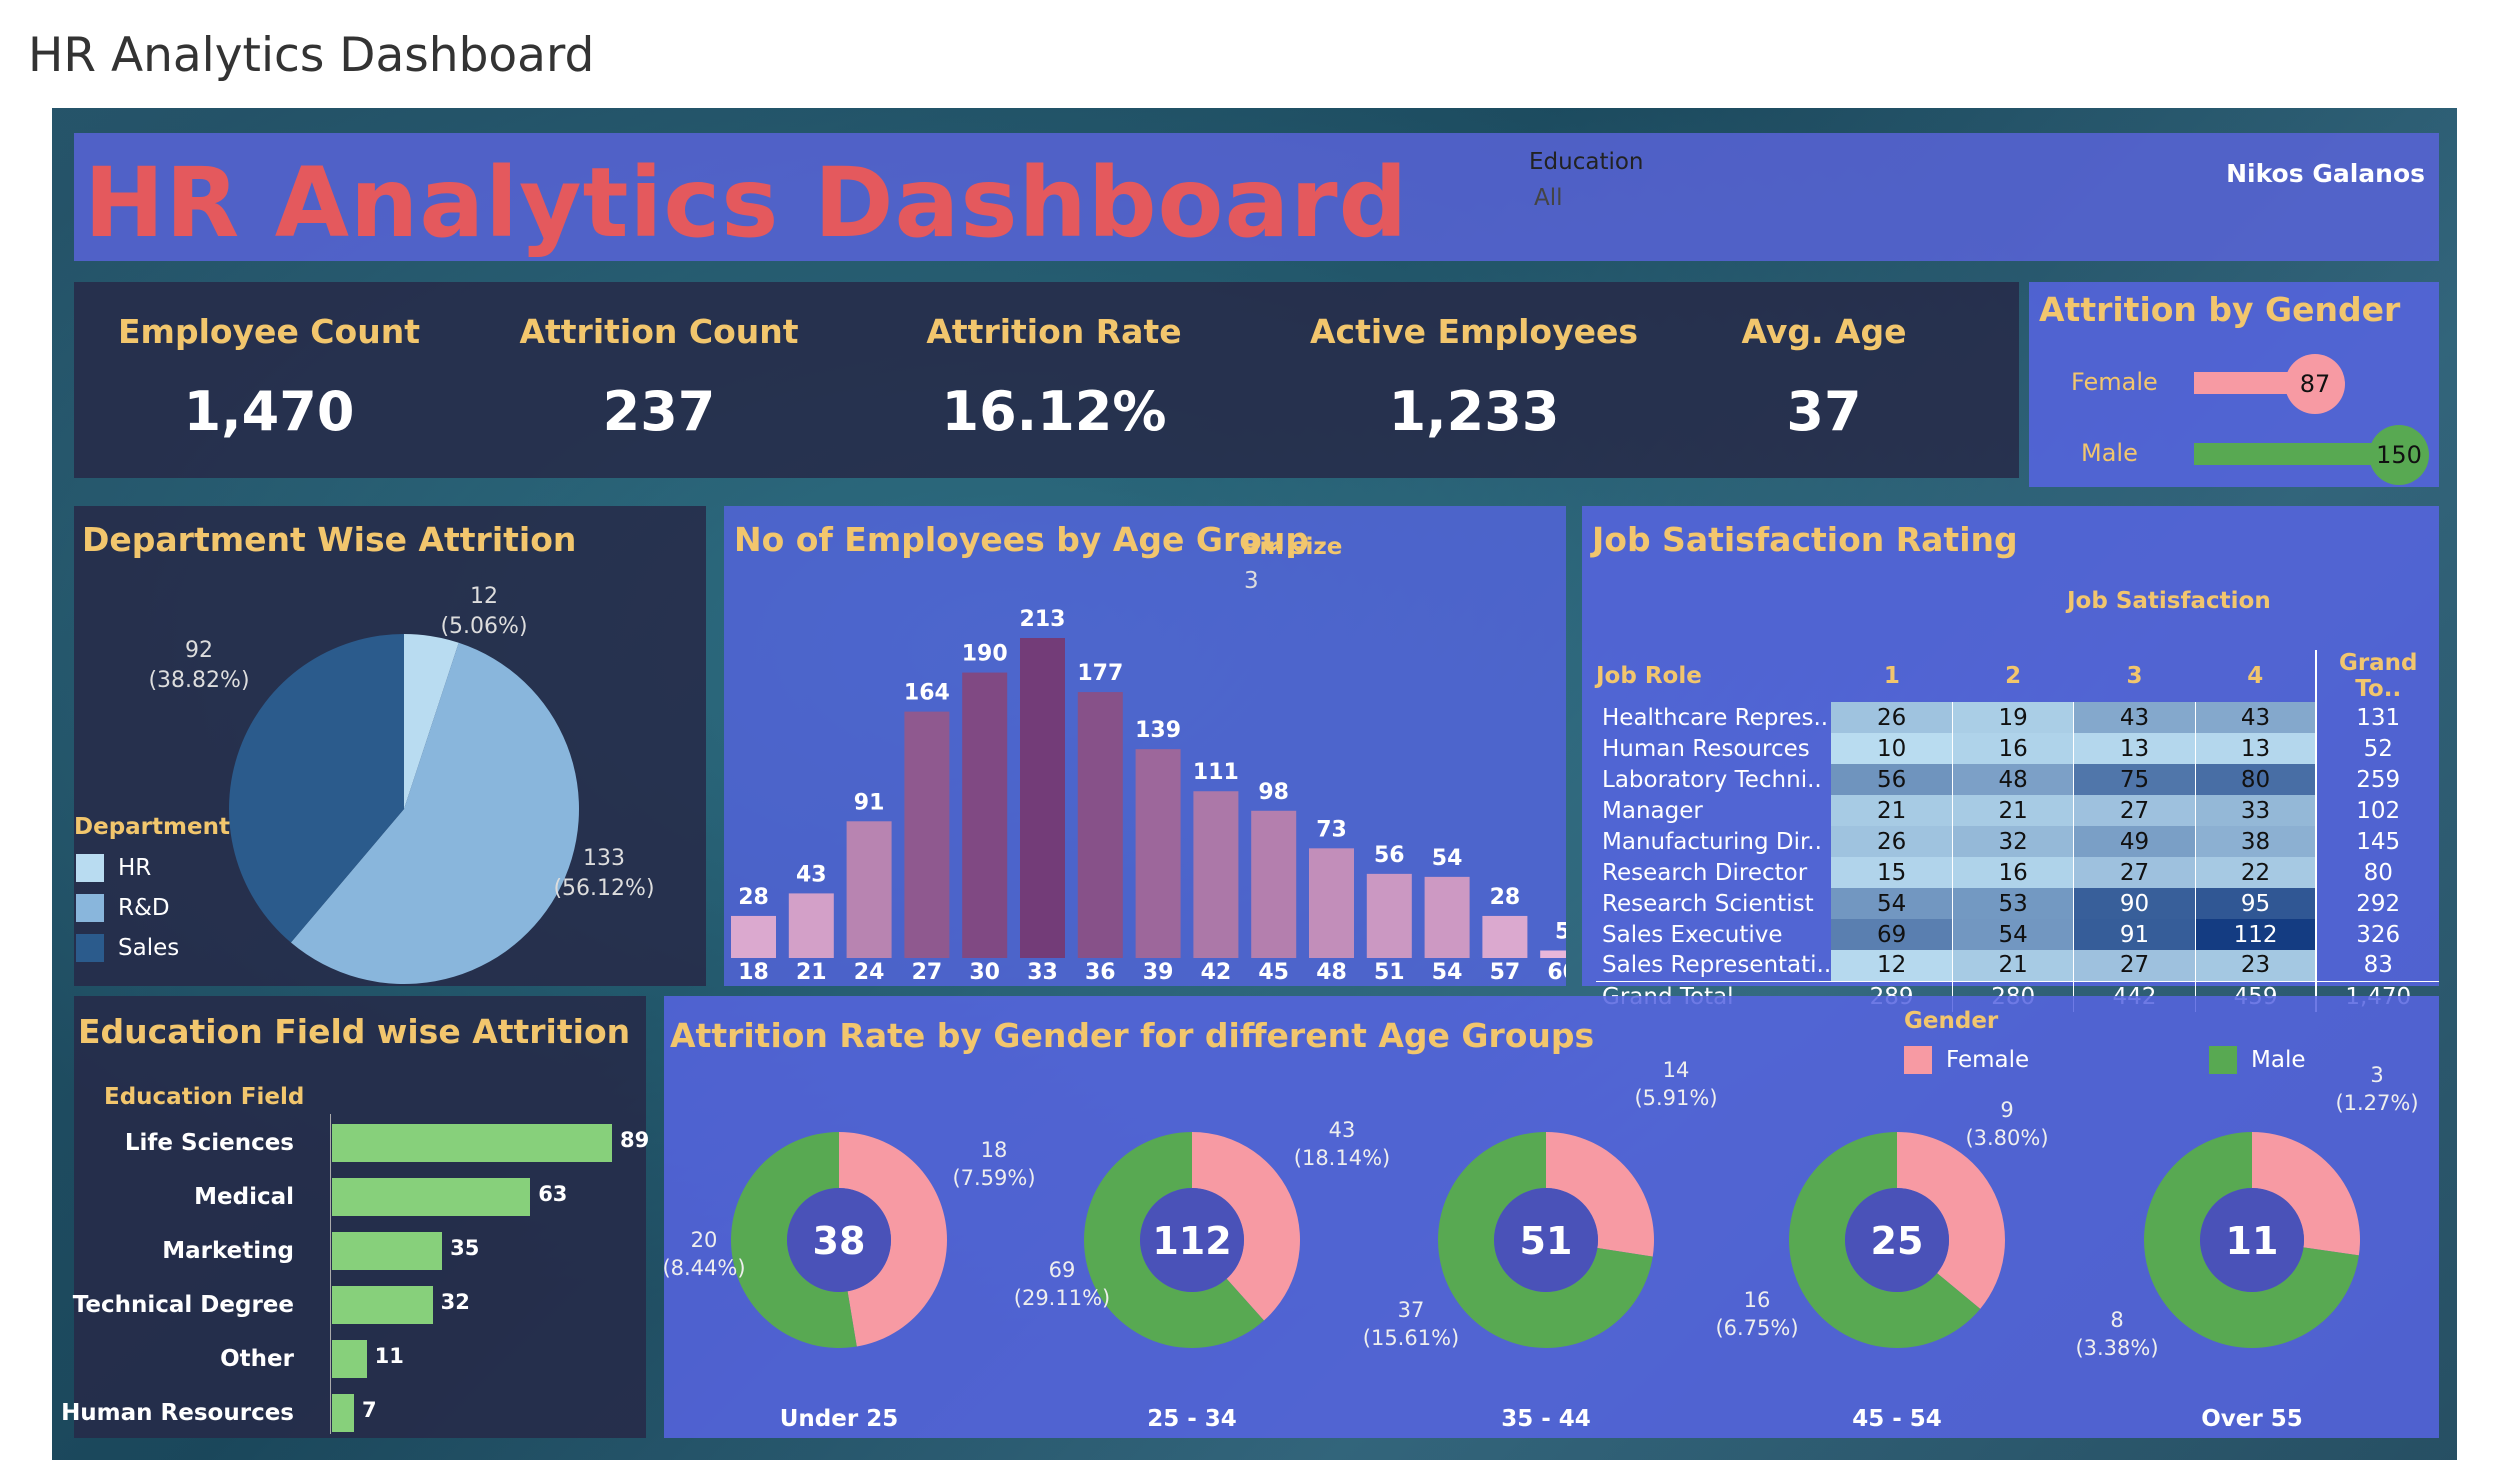  I want to click on donut-note-pct: (18.14%), so click(1342, 1158).